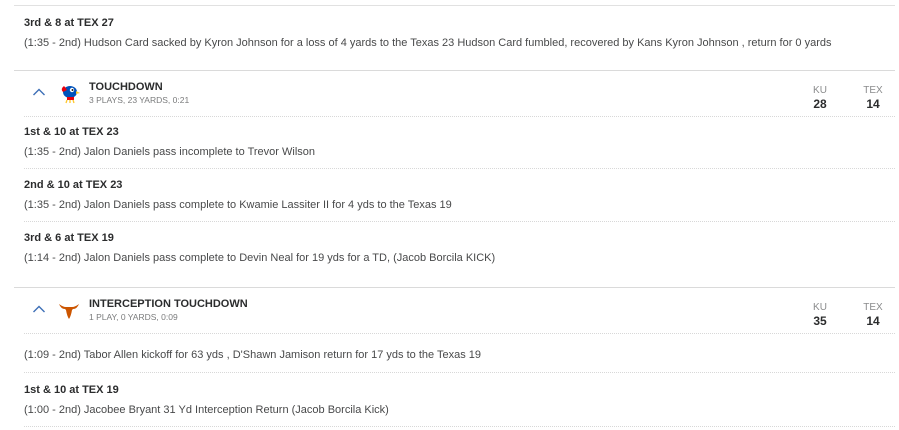 This screenshot has width=899, height=430. Describe the element at coordinates (820, 104) in the screenshot. I see `score-home: 28` at that location.